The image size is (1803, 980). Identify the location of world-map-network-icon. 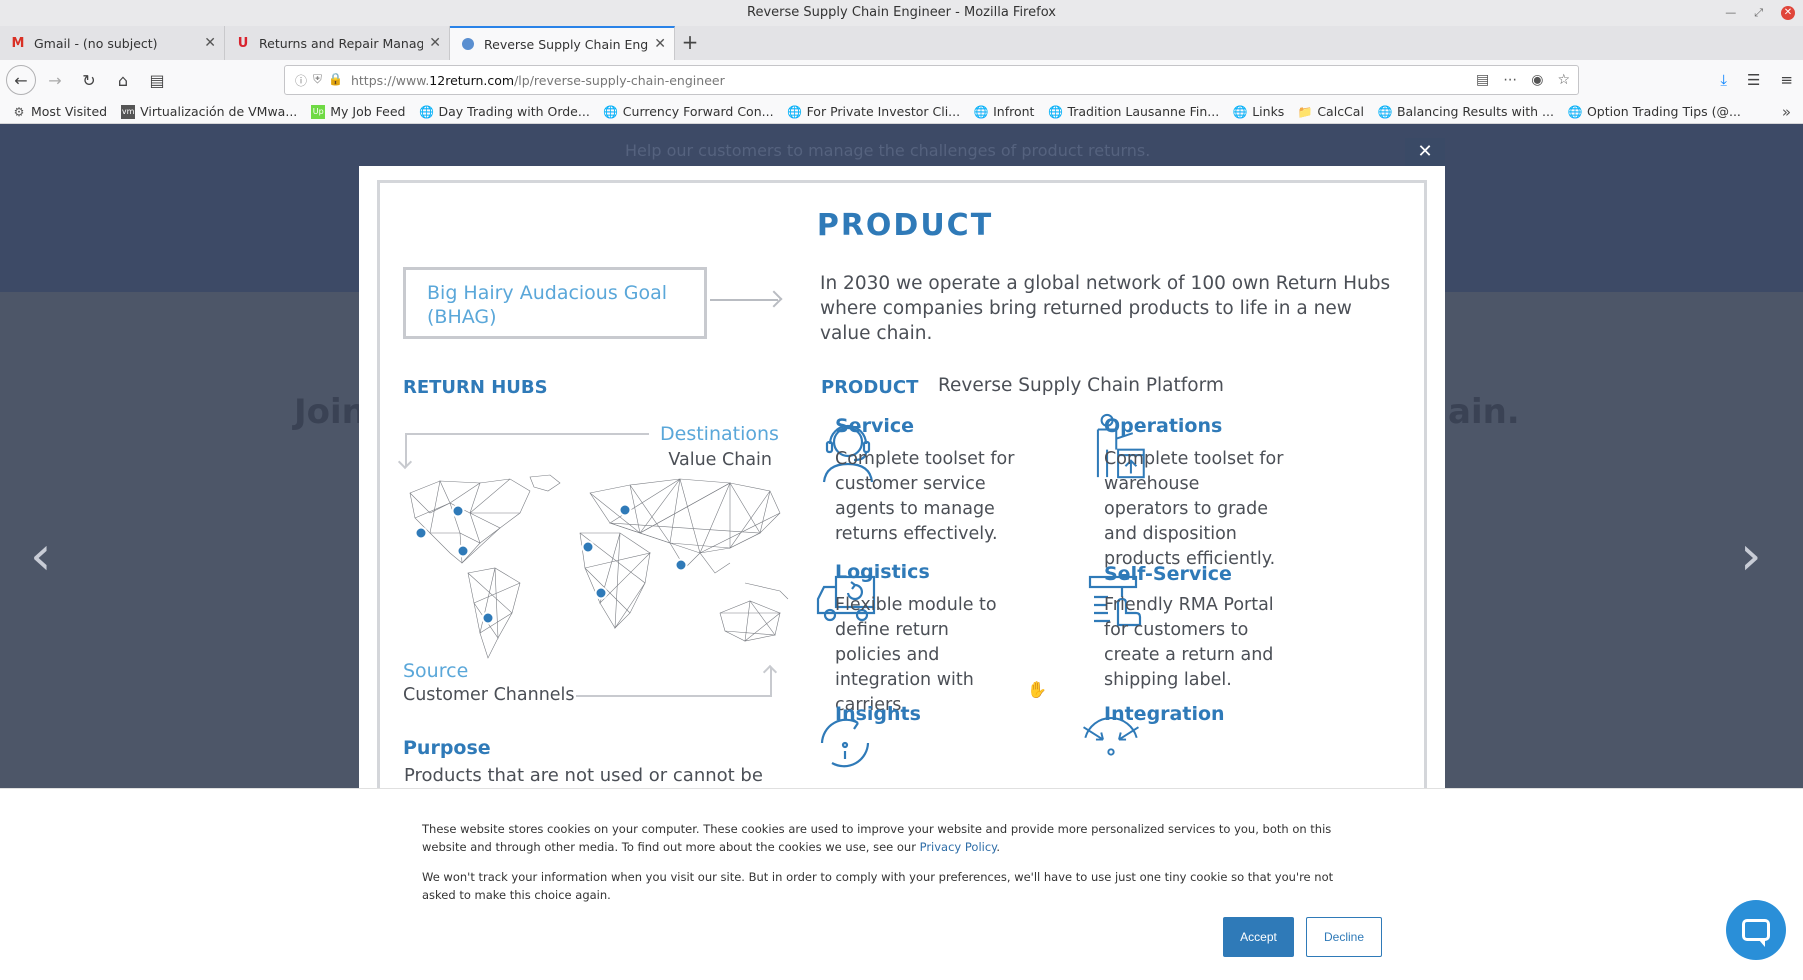
(599, 566).